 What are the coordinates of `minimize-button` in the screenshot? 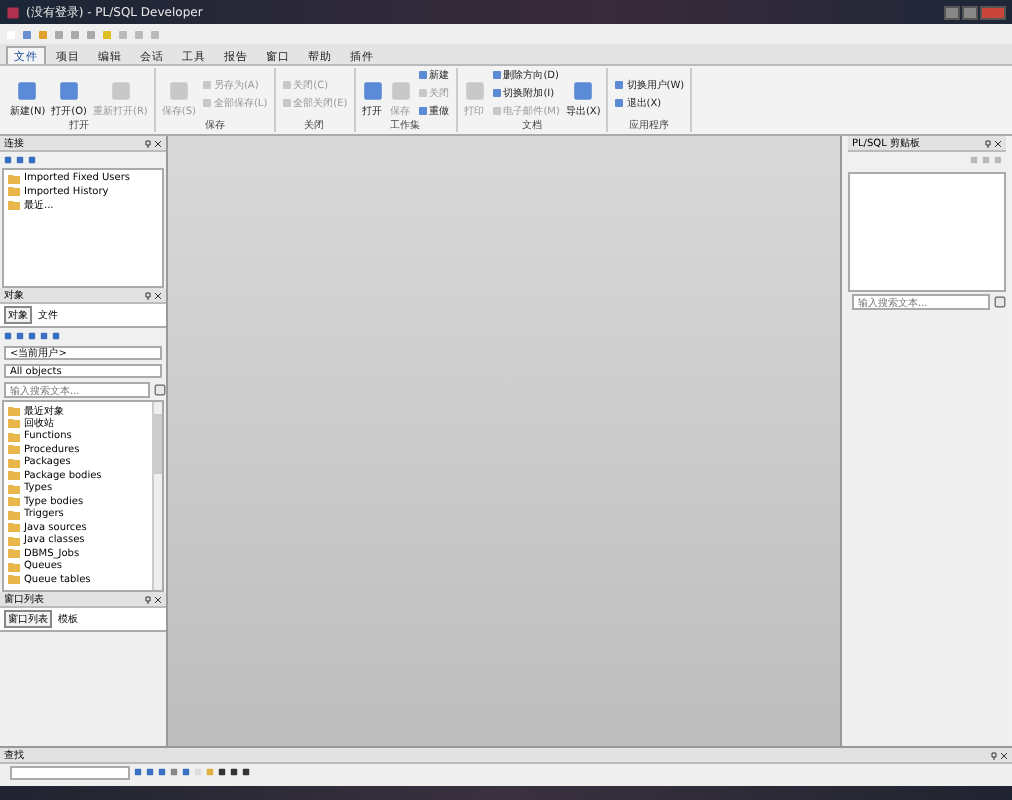 It's located at (952, 12).